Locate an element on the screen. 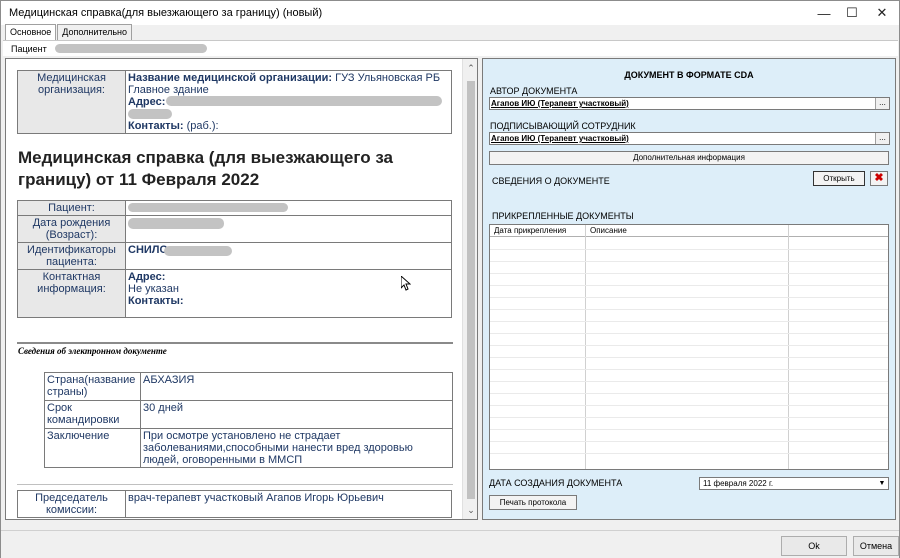 The height and width of the screenshot is (558, 900). open-button: Открыть is located at coordinates (839, 178).